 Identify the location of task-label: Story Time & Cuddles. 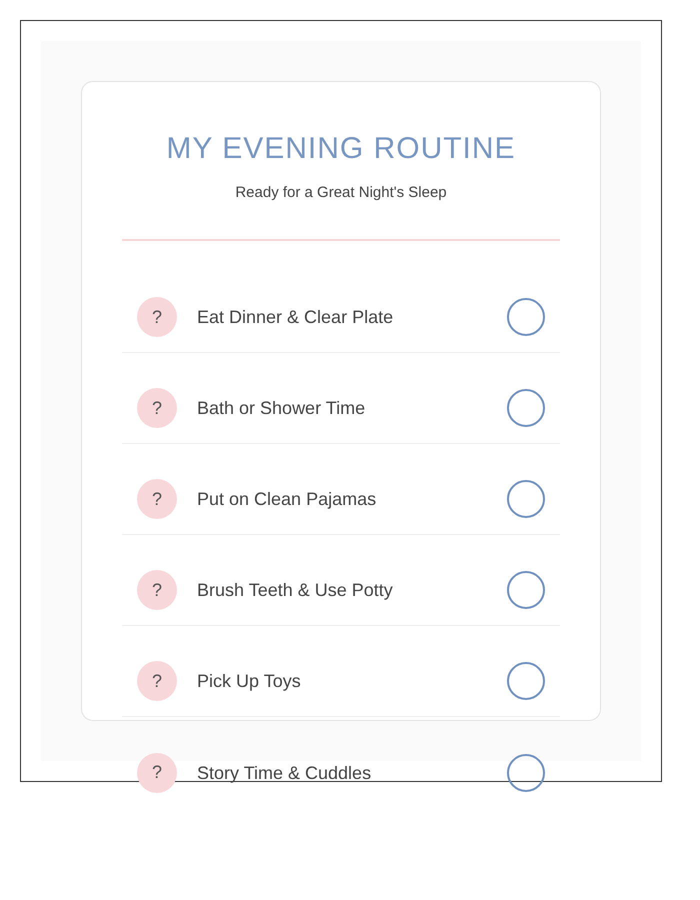
(284, 773).